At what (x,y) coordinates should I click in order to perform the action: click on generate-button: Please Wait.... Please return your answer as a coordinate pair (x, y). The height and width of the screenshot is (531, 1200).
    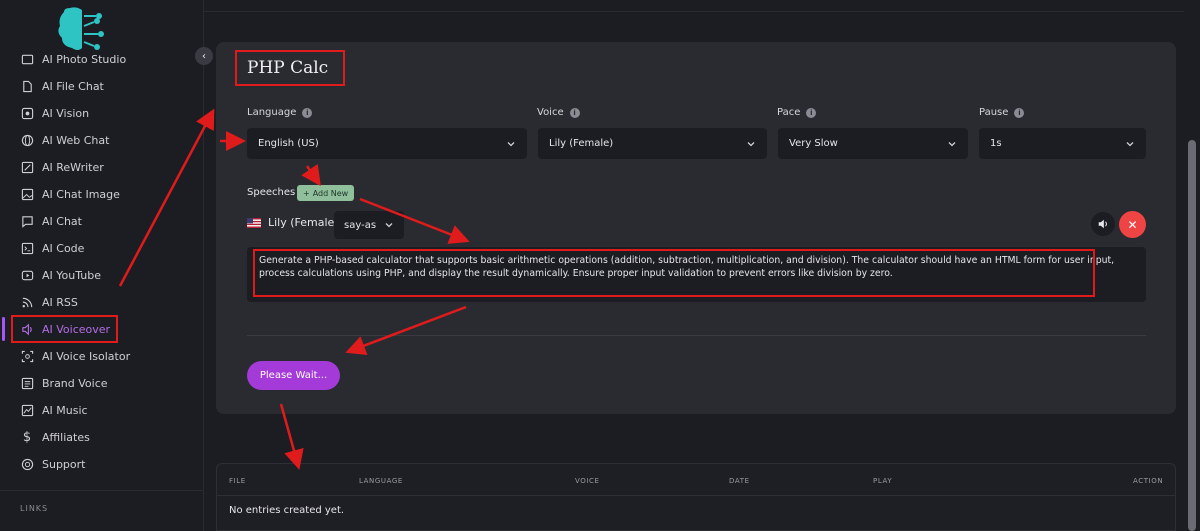
    Looking at the image, I should click on (293, 375).